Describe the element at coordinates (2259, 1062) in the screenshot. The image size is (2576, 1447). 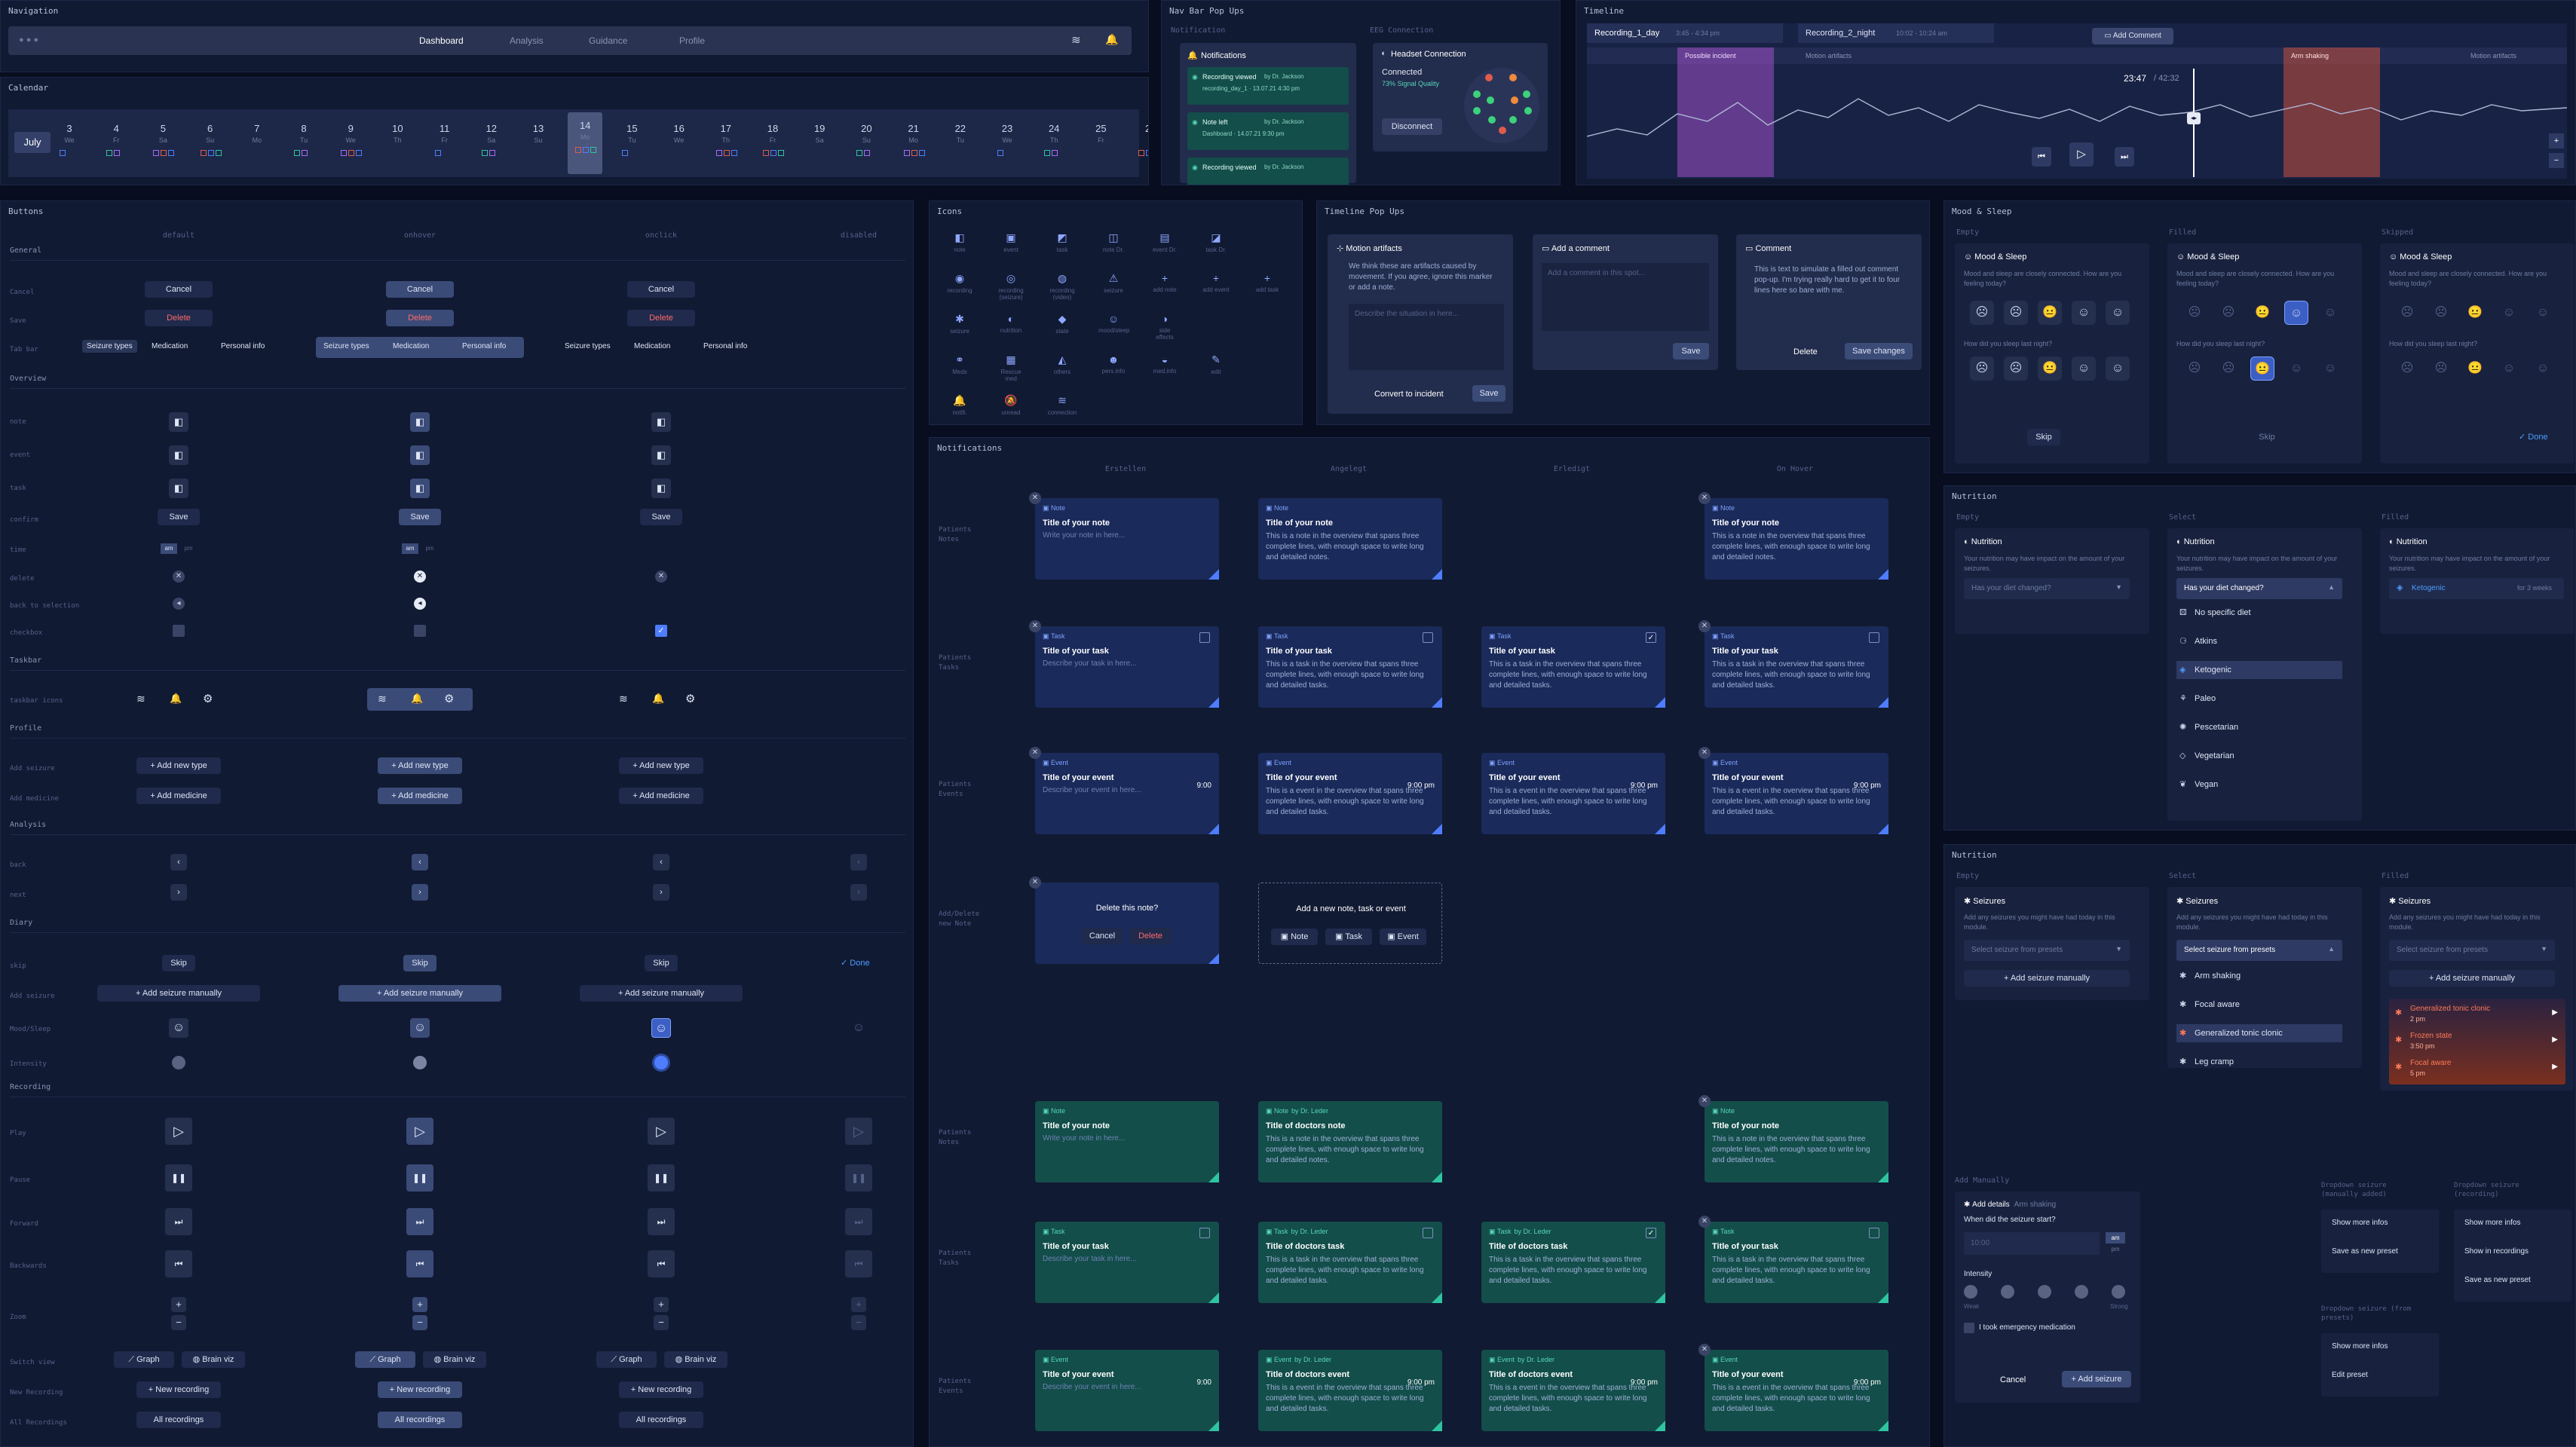
I see `seizure-option-leg-cramp: ✱ Leg cramp` at that location.